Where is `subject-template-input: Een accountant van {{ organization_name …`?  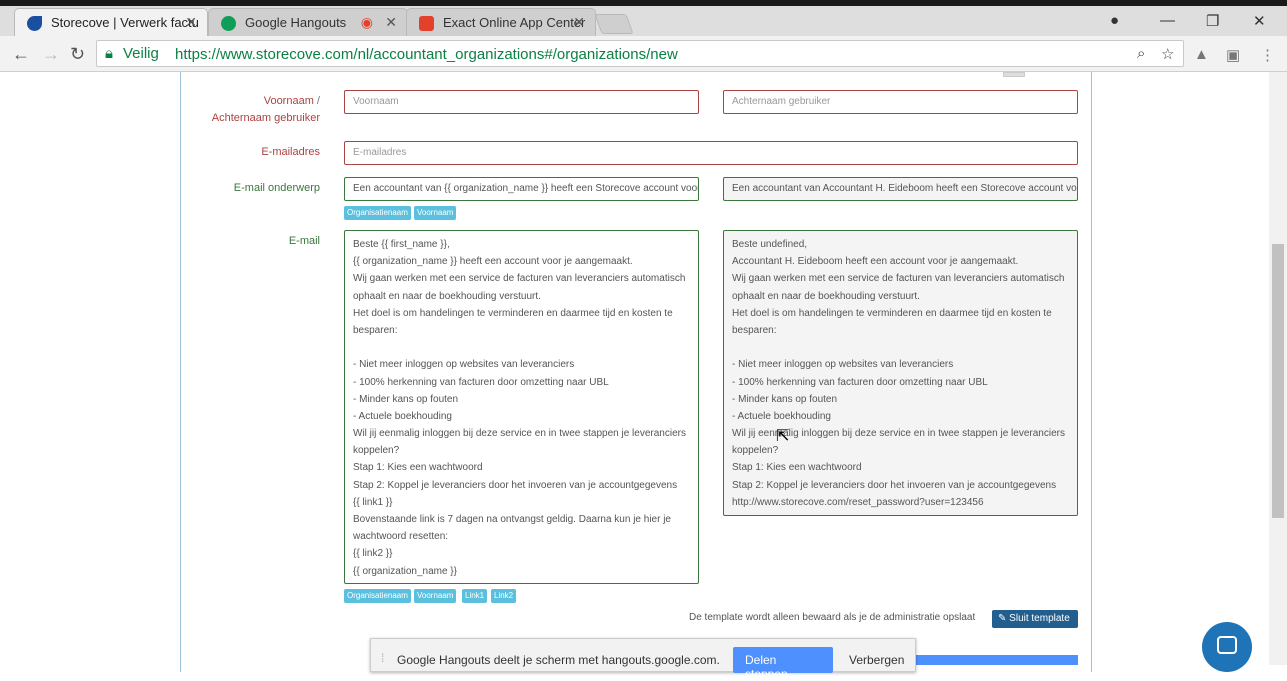 subject-template-input: Een accountant van {{ organization_name … is located at coordinates (521, 189).